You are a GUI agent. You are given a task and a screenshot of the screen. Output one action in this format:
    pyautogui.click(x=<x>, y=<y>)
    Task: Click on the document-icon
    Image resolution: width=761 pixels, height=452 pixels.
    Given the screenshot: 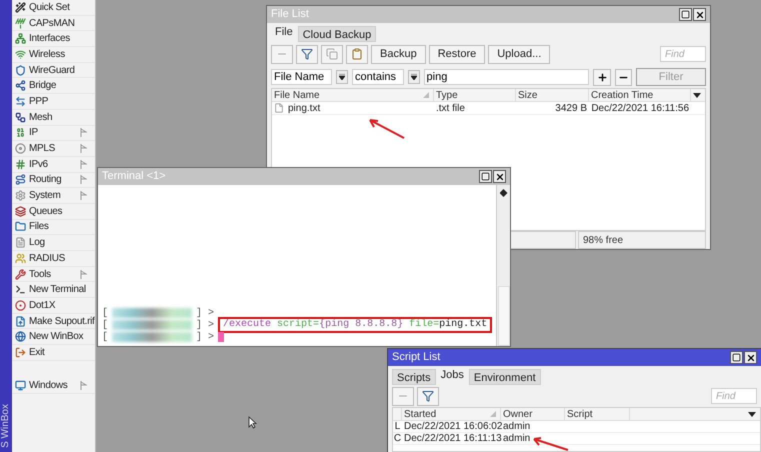 What is the action you would take?
    pyautogui.click(x=20, y=242)
    